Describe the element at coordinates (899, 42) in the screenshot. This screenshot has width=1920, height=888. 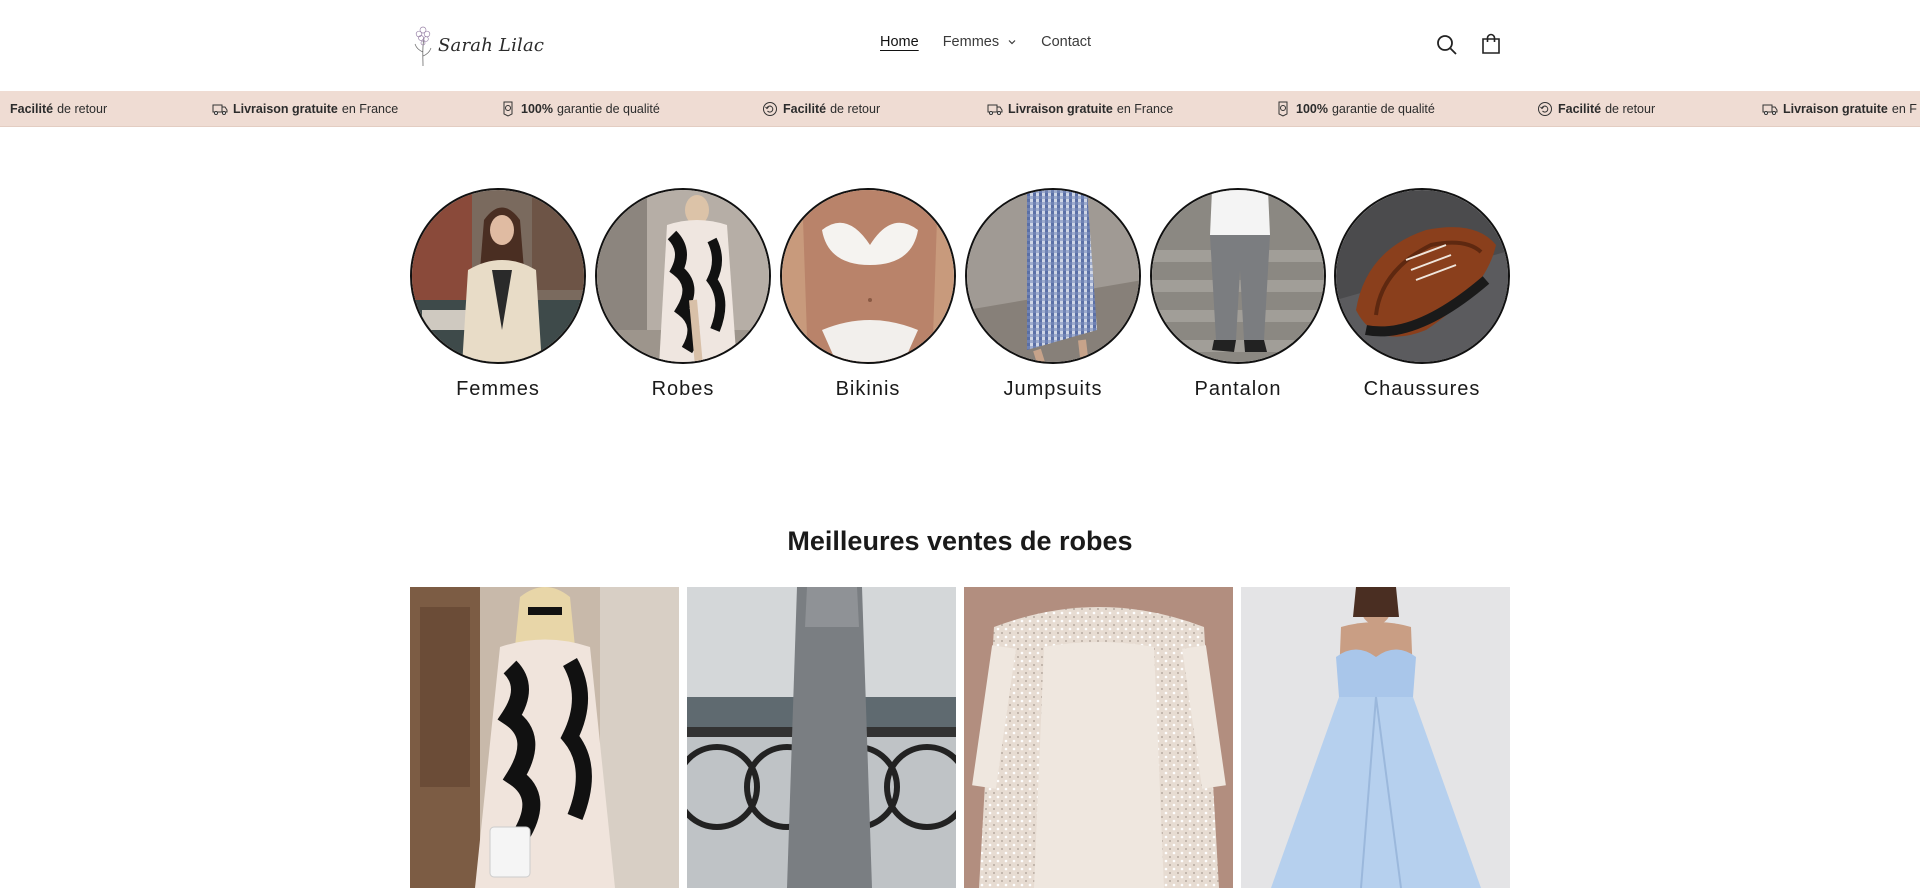
I see `nav-home: Home` at that location.